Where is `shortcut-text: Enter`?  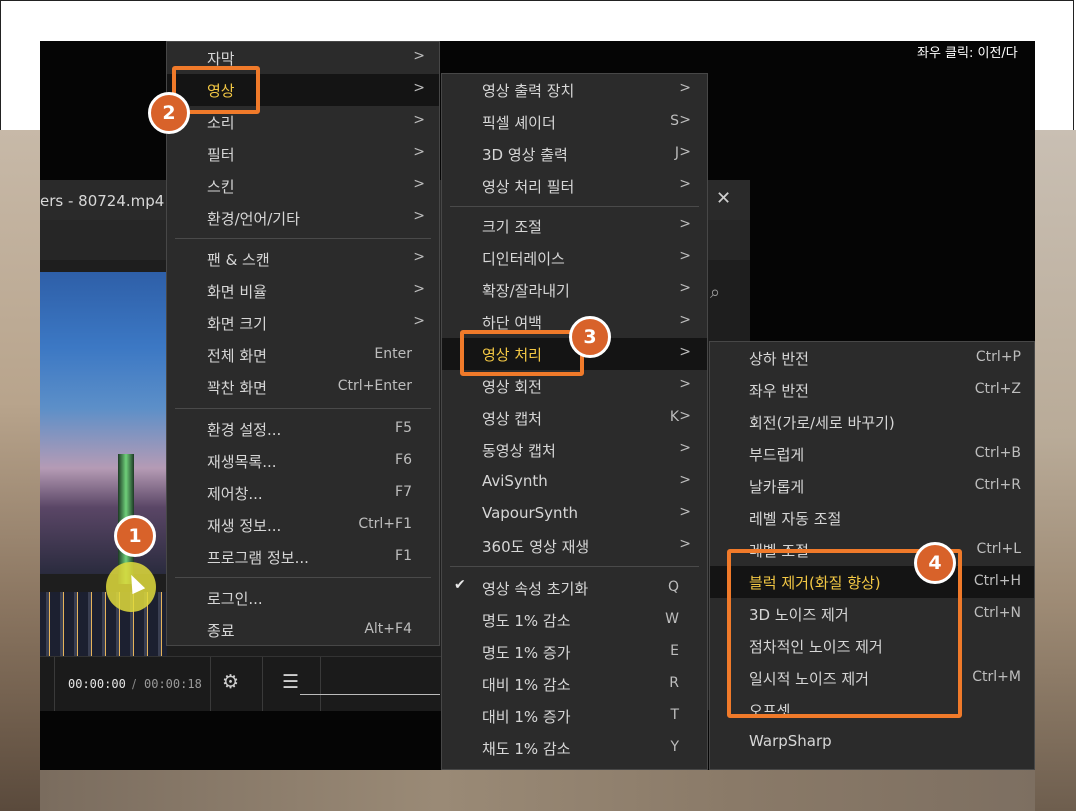
shortcut-text: Enter is located at coordinates (393, 354).